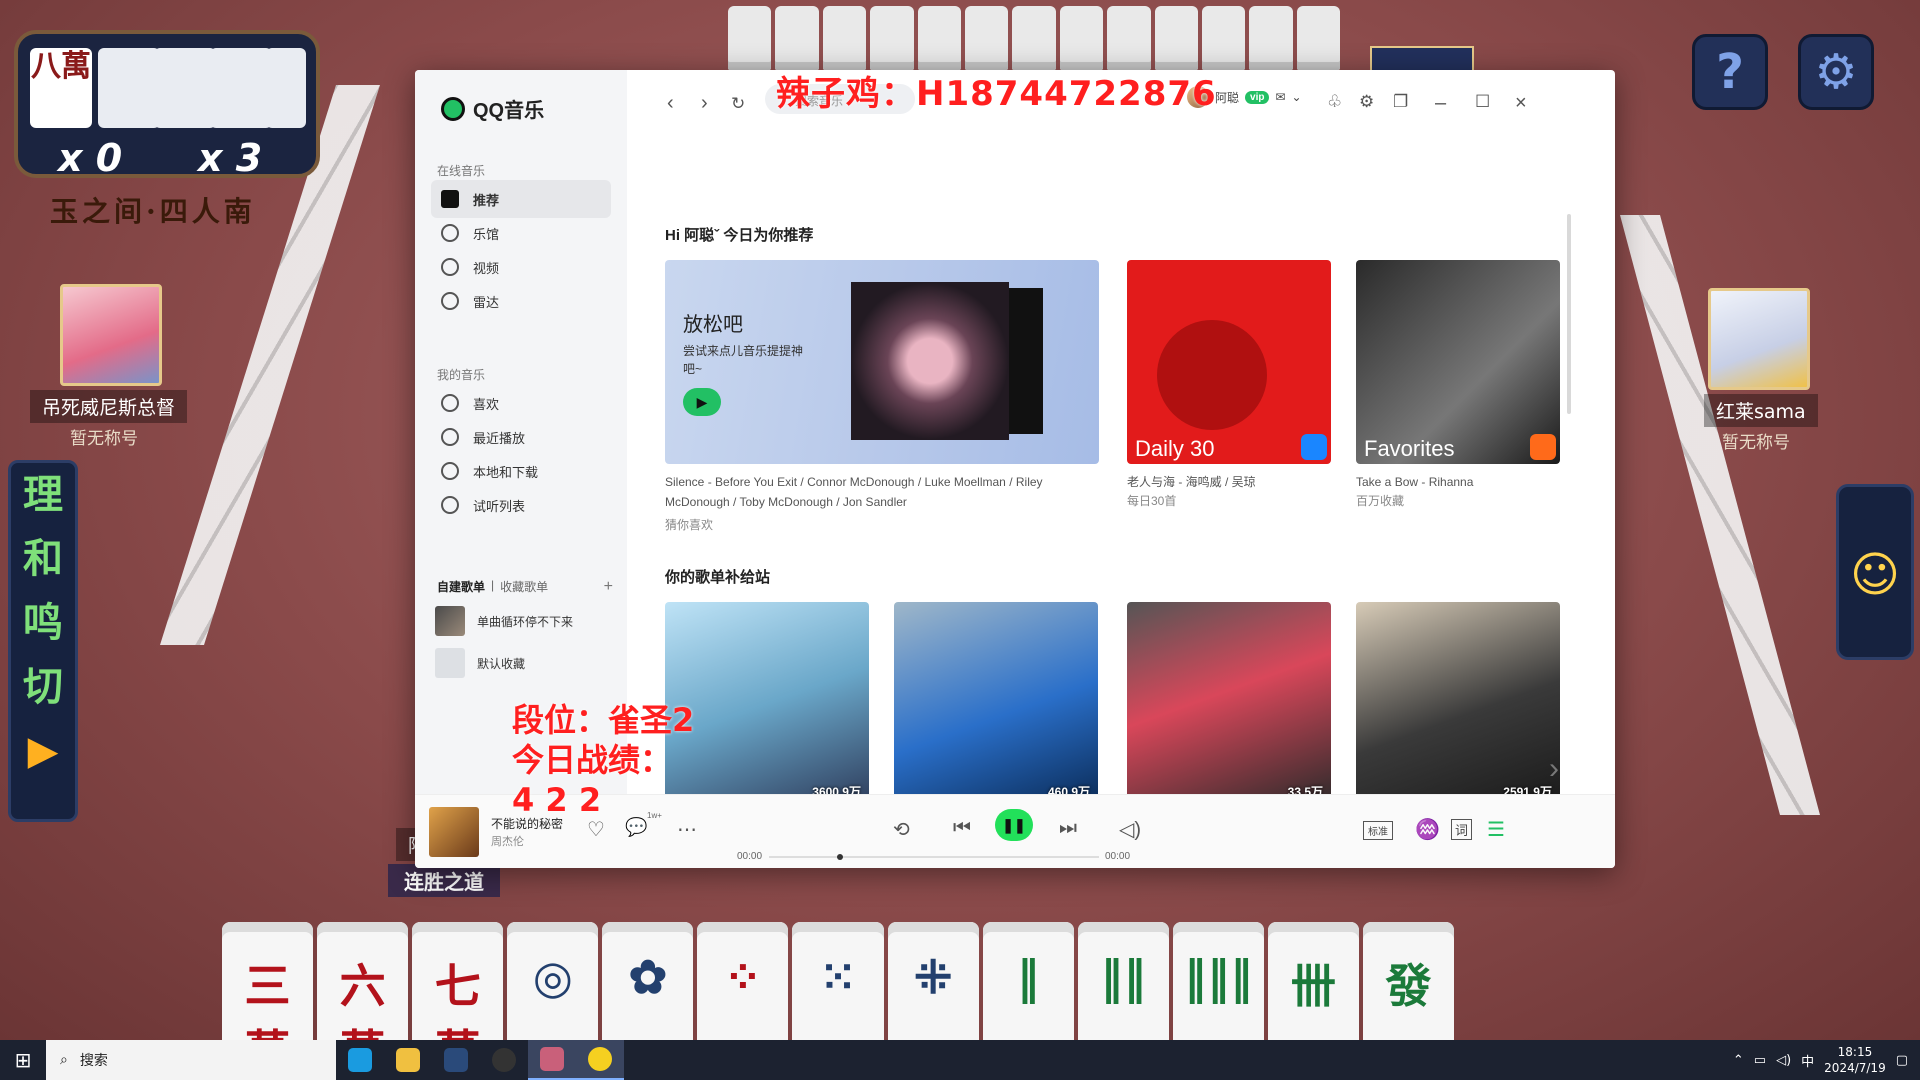 The width and height of the screenshot is (1920, 1080). I want to click on sound-effect-icon: ♒, so click(1427, 829).